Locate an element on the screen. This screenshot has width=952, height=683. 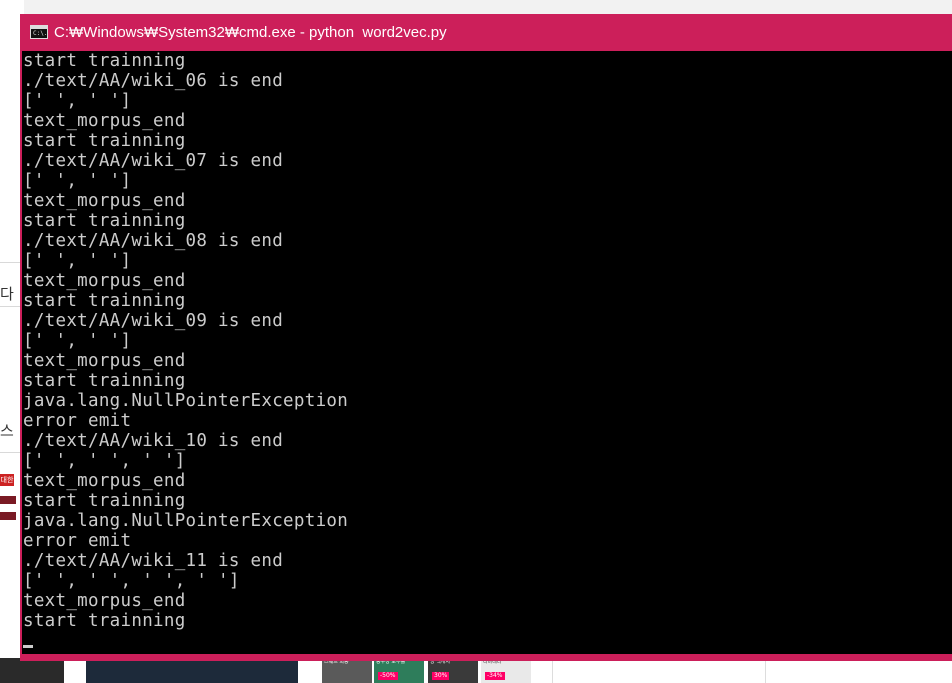
ad-badge: -50% is located at coordinates (388, 676).